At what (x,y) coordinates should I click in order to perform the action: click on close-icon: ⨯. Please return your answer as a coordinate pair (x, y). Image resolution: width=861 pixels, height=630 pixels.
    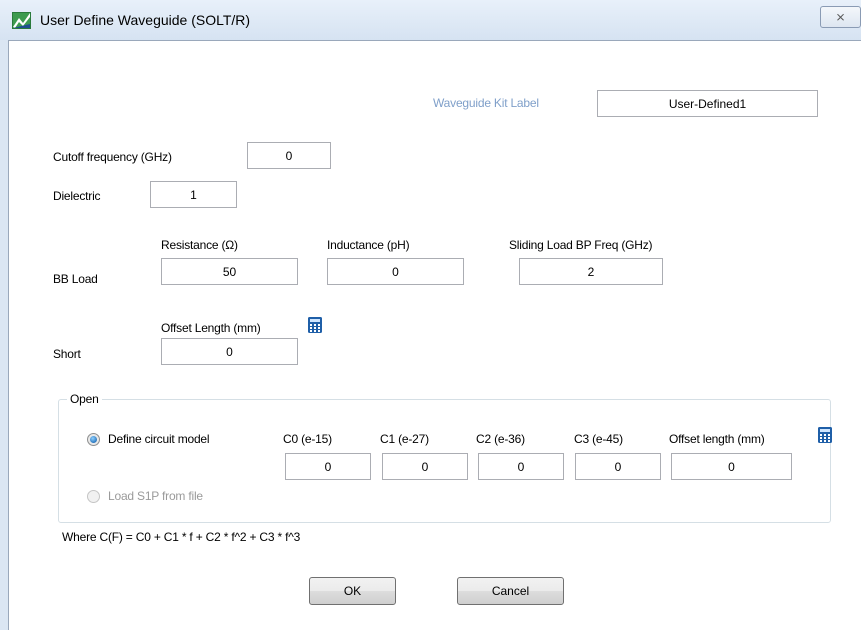
    Looking at the image, I should click on (840, 17).